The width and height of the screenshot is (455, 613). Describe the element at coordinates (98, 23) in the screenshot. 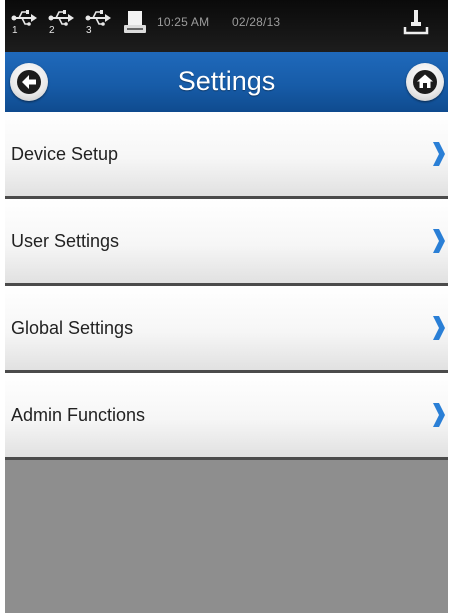

I see `usb-port-3-indicator: 3` at that location.